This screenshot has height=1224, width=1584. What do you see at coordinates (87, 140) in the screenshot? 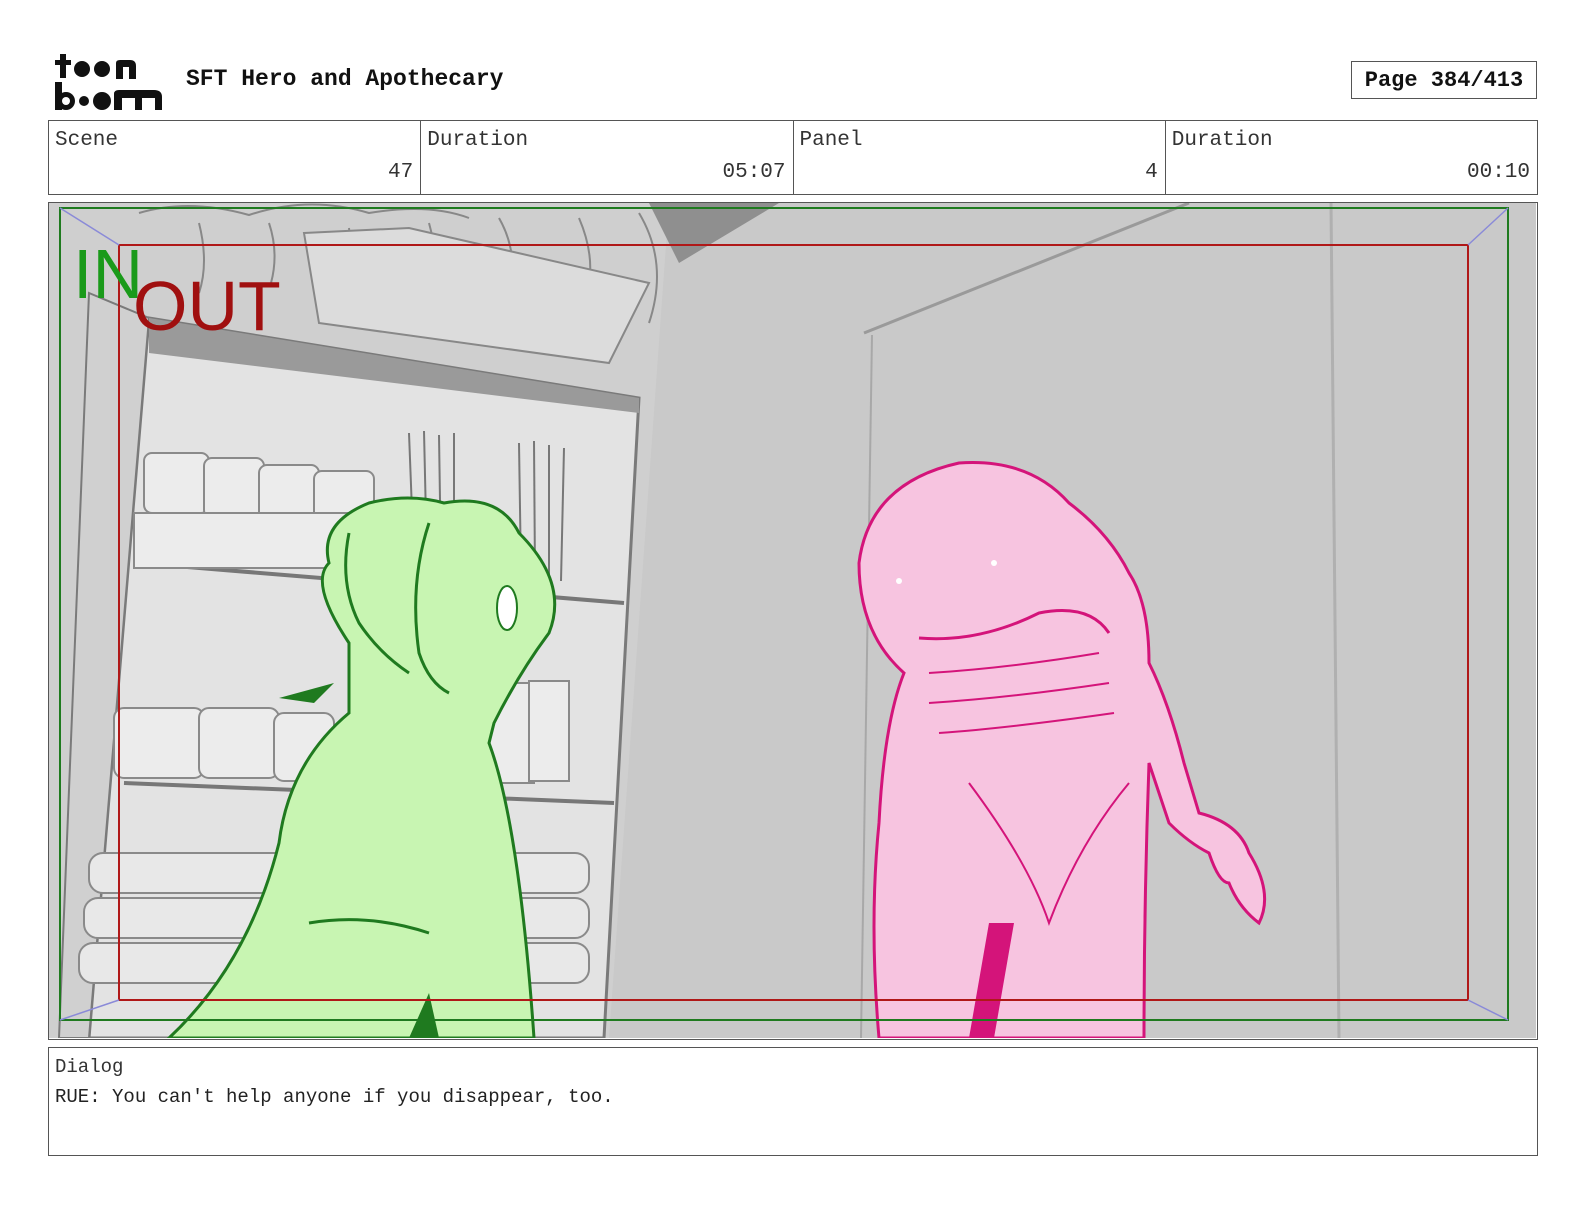
I see `scene-label: Scene` at bounding box center [87, 140].